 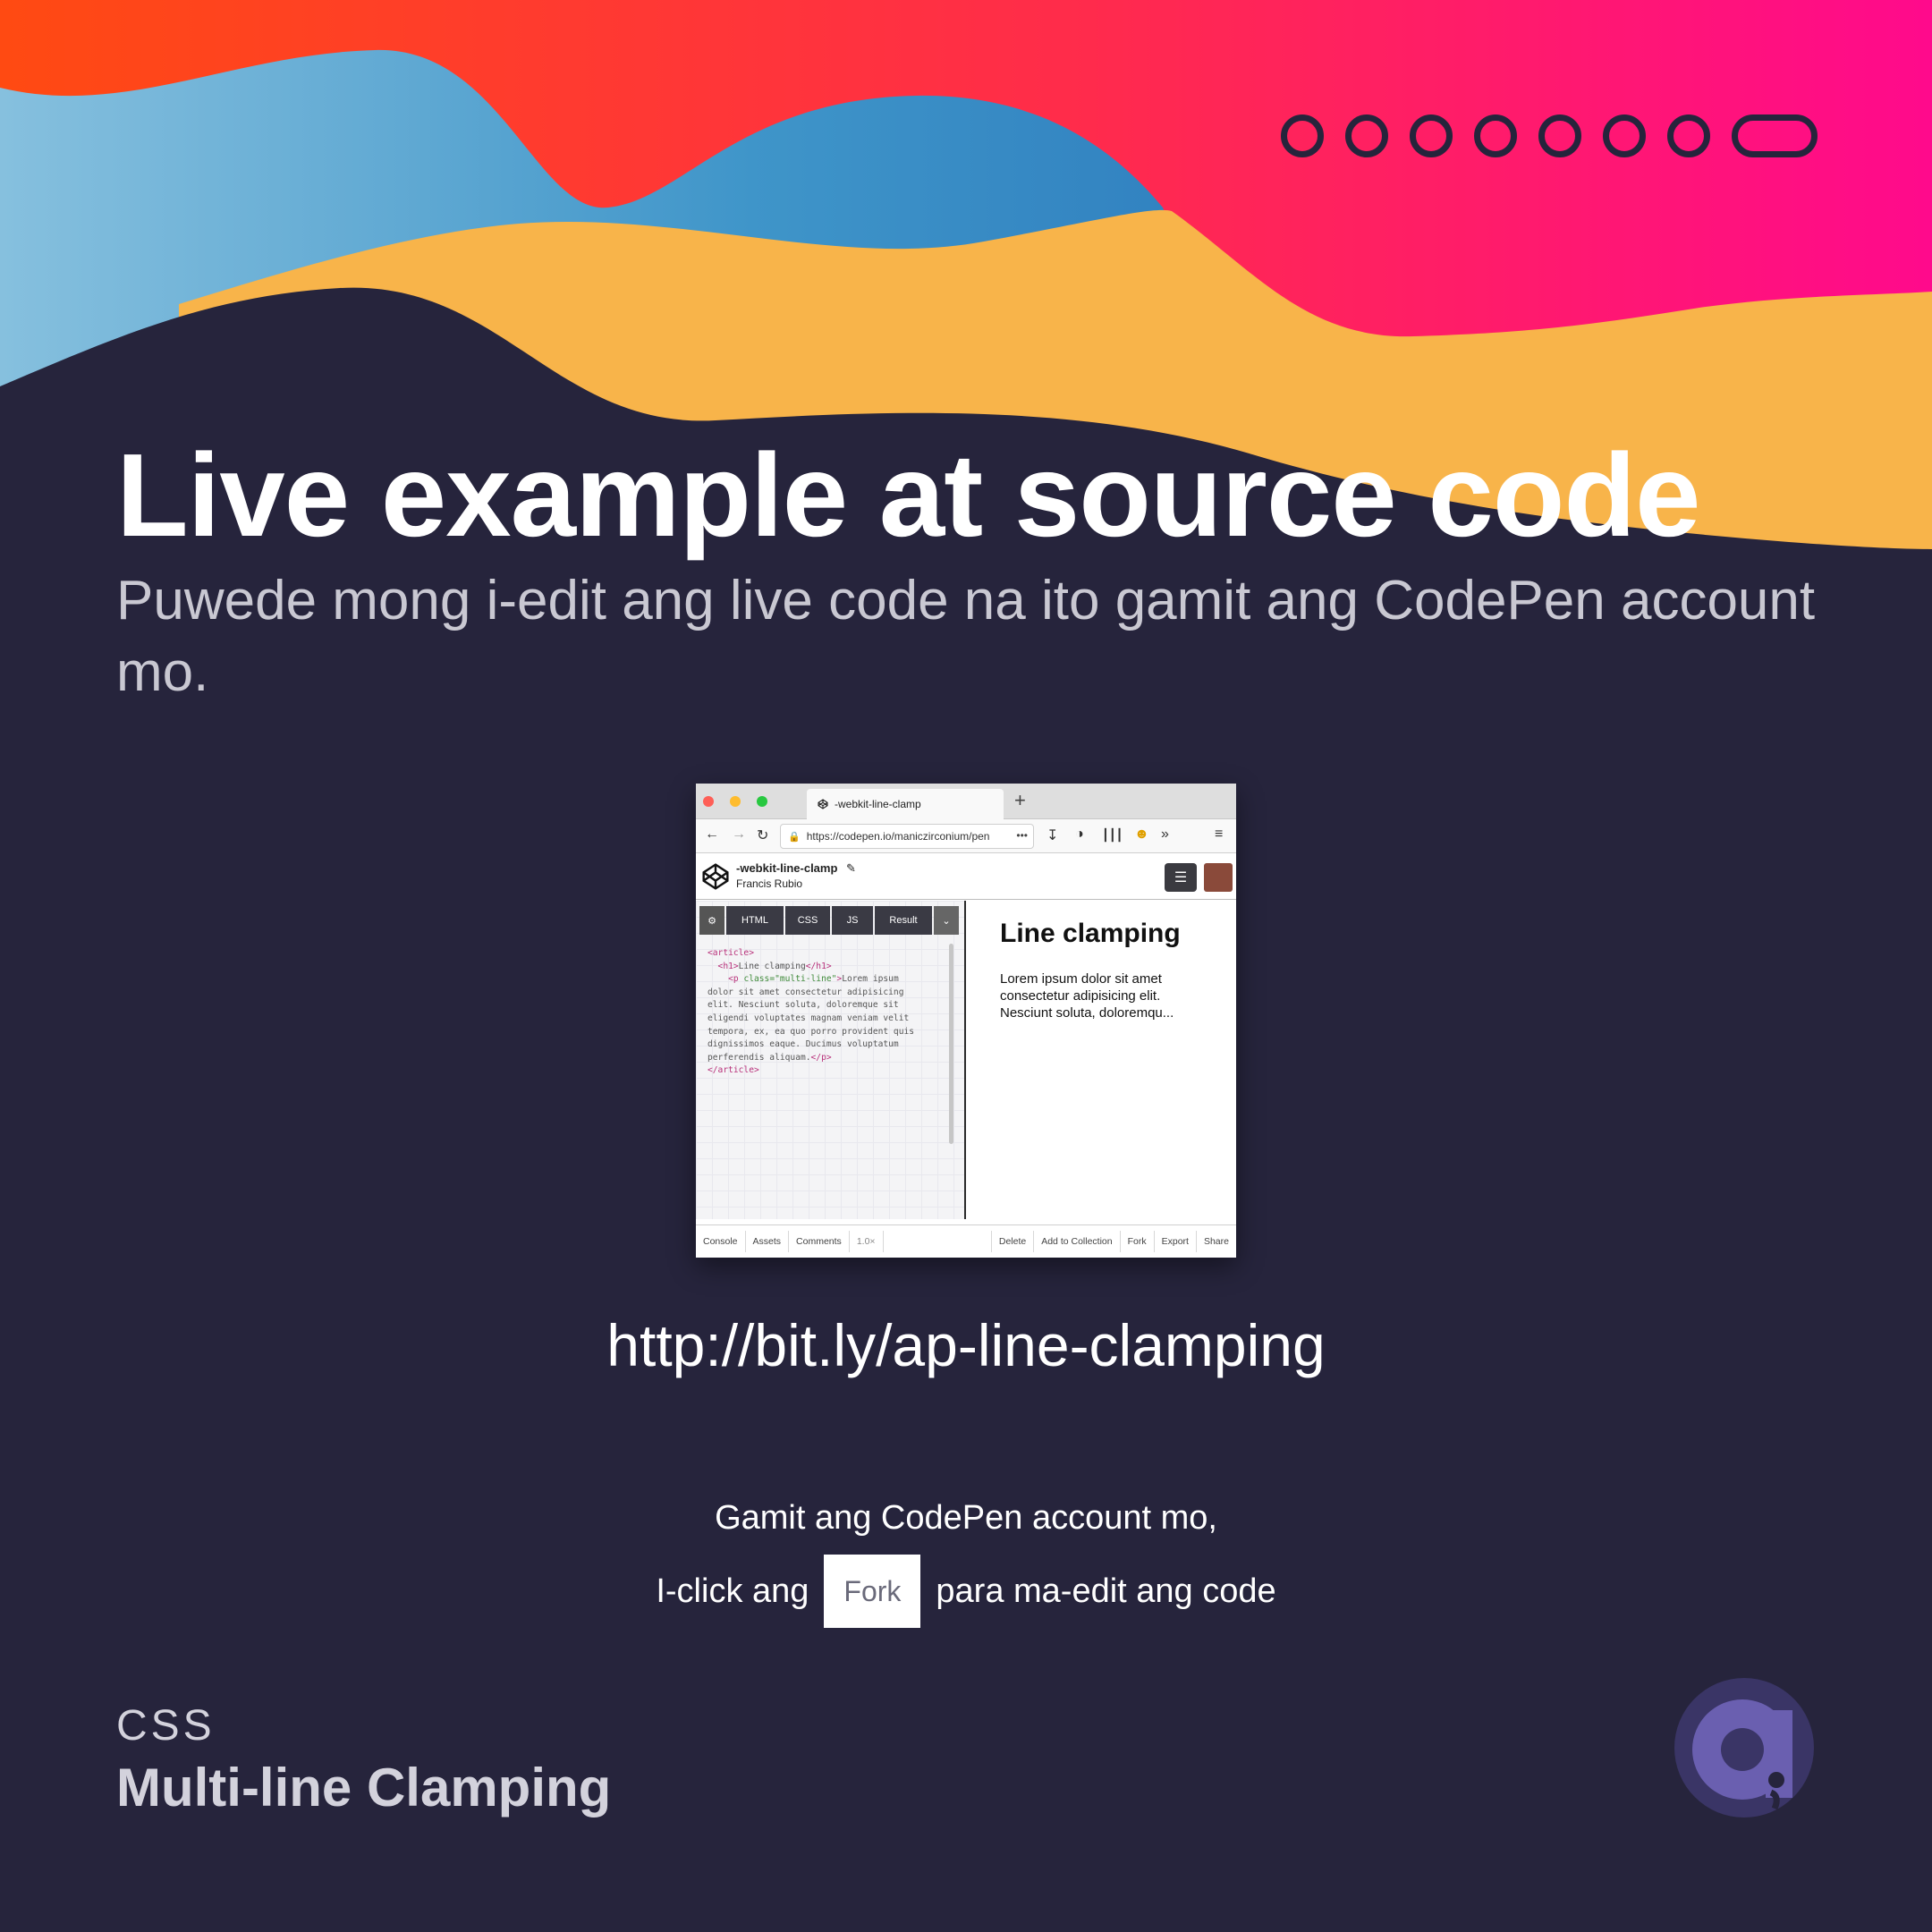 What do you see at coordinates (1112, 835) in the screenshot?
I see `library-icon: ┃┃┃` at bounding box center [1112, 835].